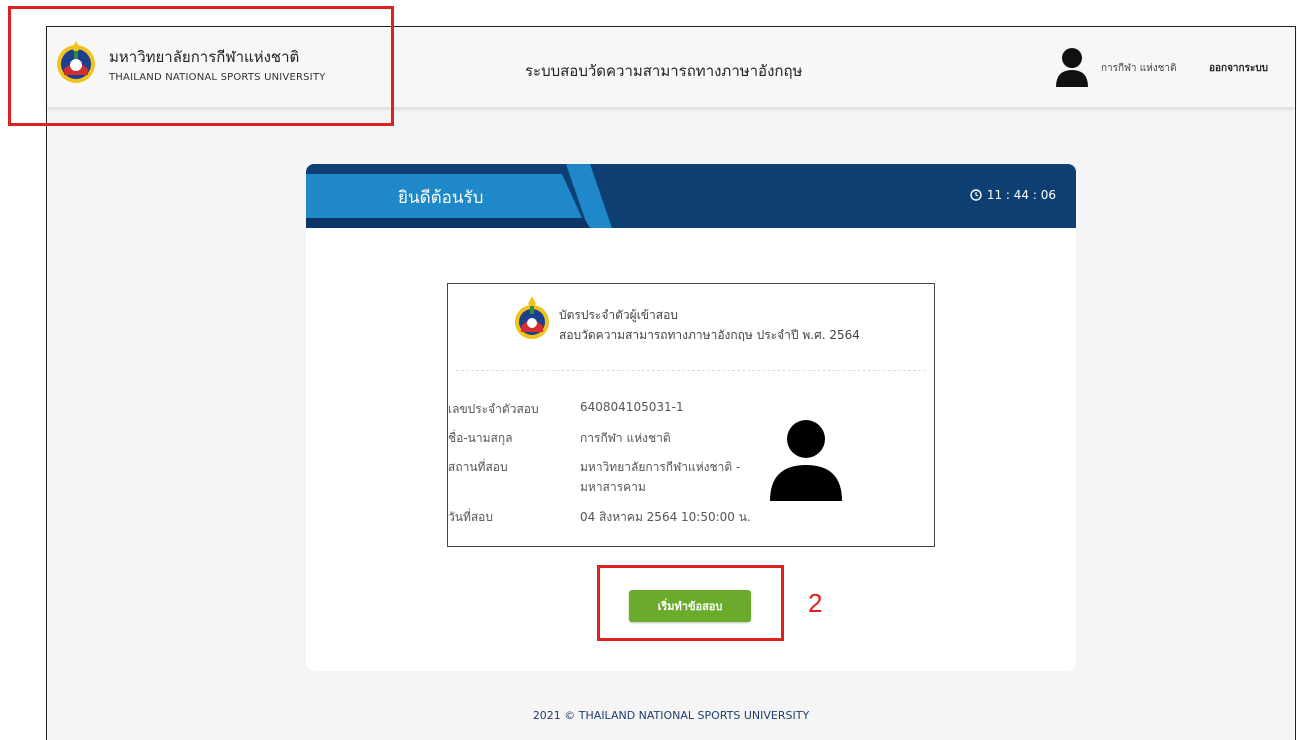 This screenshot has height=740, width=1297. What do you see at coordinates (1021, 195) in the screenshot?
I see `clock-time: 11 : 44 : 06` at bounding box center [1021, 195].